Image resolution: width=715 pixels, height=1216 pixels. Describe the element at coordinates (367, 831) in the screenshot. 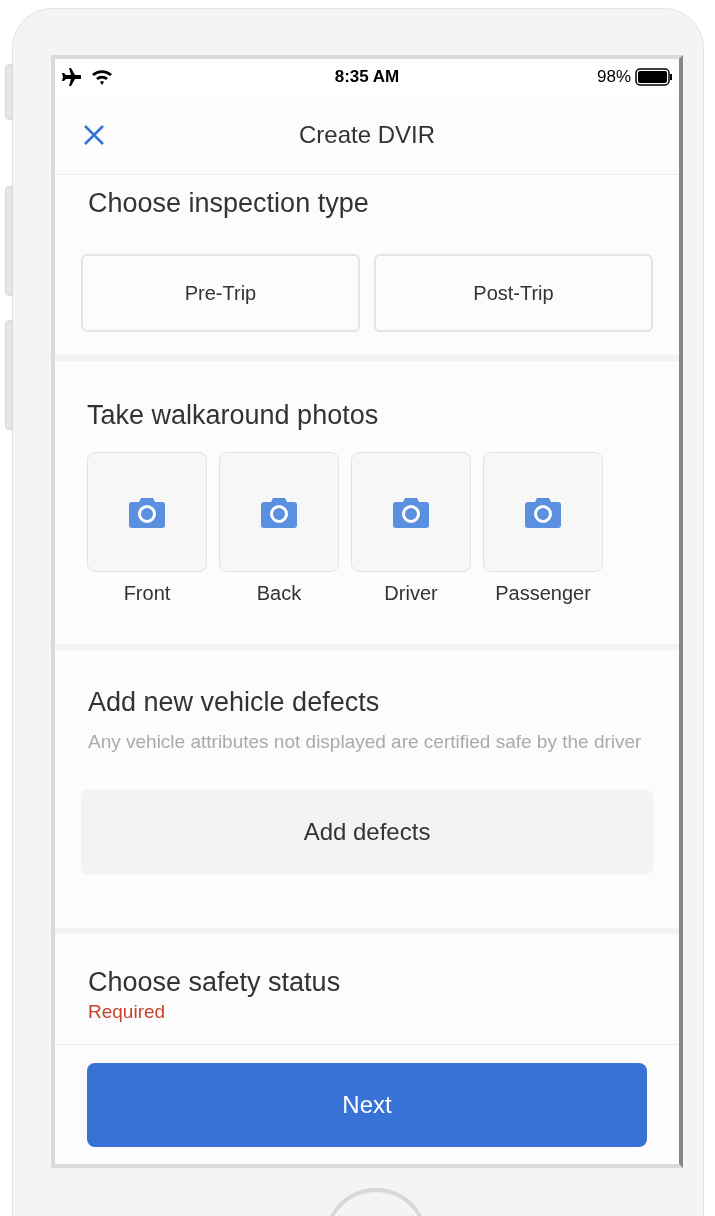

I see `add-defects-button: Add defects` at that location.